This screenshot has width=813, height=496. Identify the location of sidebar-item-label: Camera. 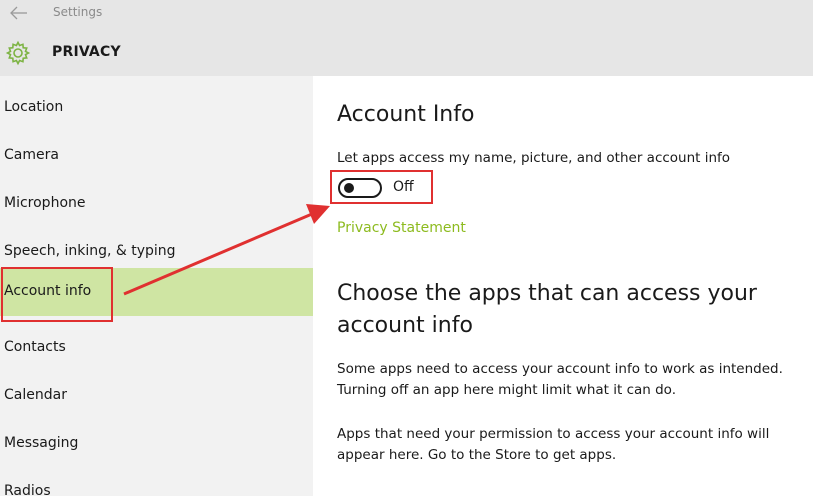
(31, 155).